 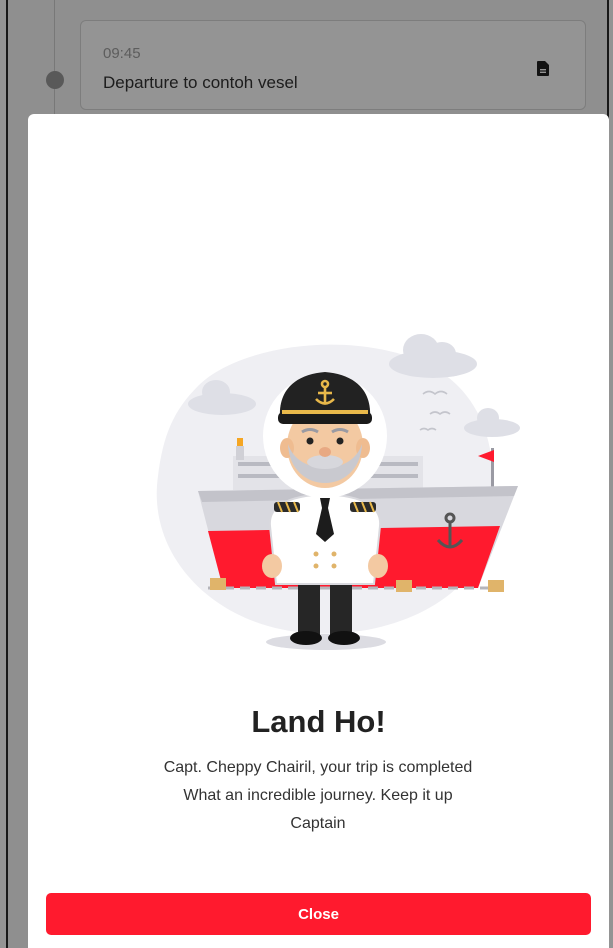 I want to click on modal-message-line: What an incredible journey. Keep it up, so click(x=318, y=795).